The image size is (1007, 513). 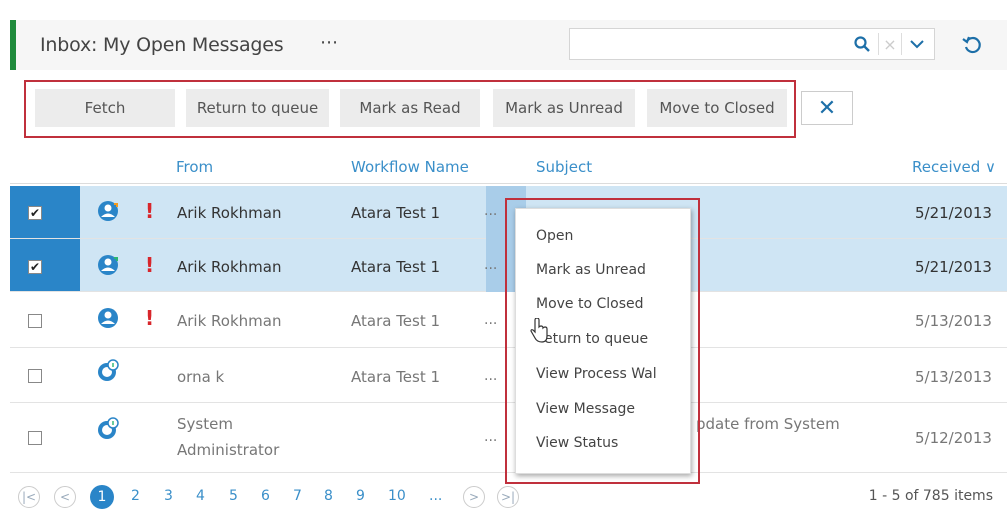 I want to click on page-link: 7, so click(x=297, y=496).